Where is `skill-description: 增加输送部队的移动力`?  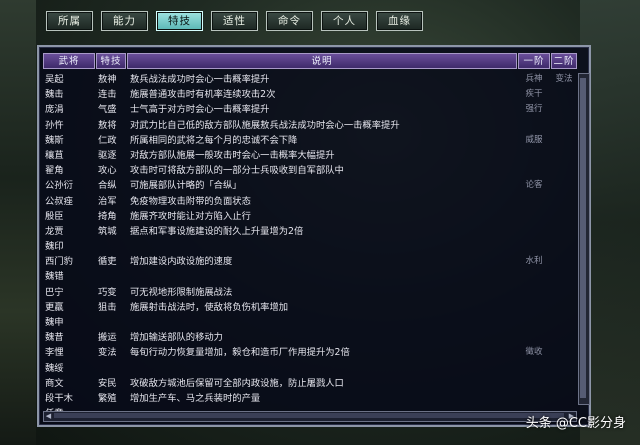
skill-description: 增加输送部队的移动力 is located at coordinates (176, 338).